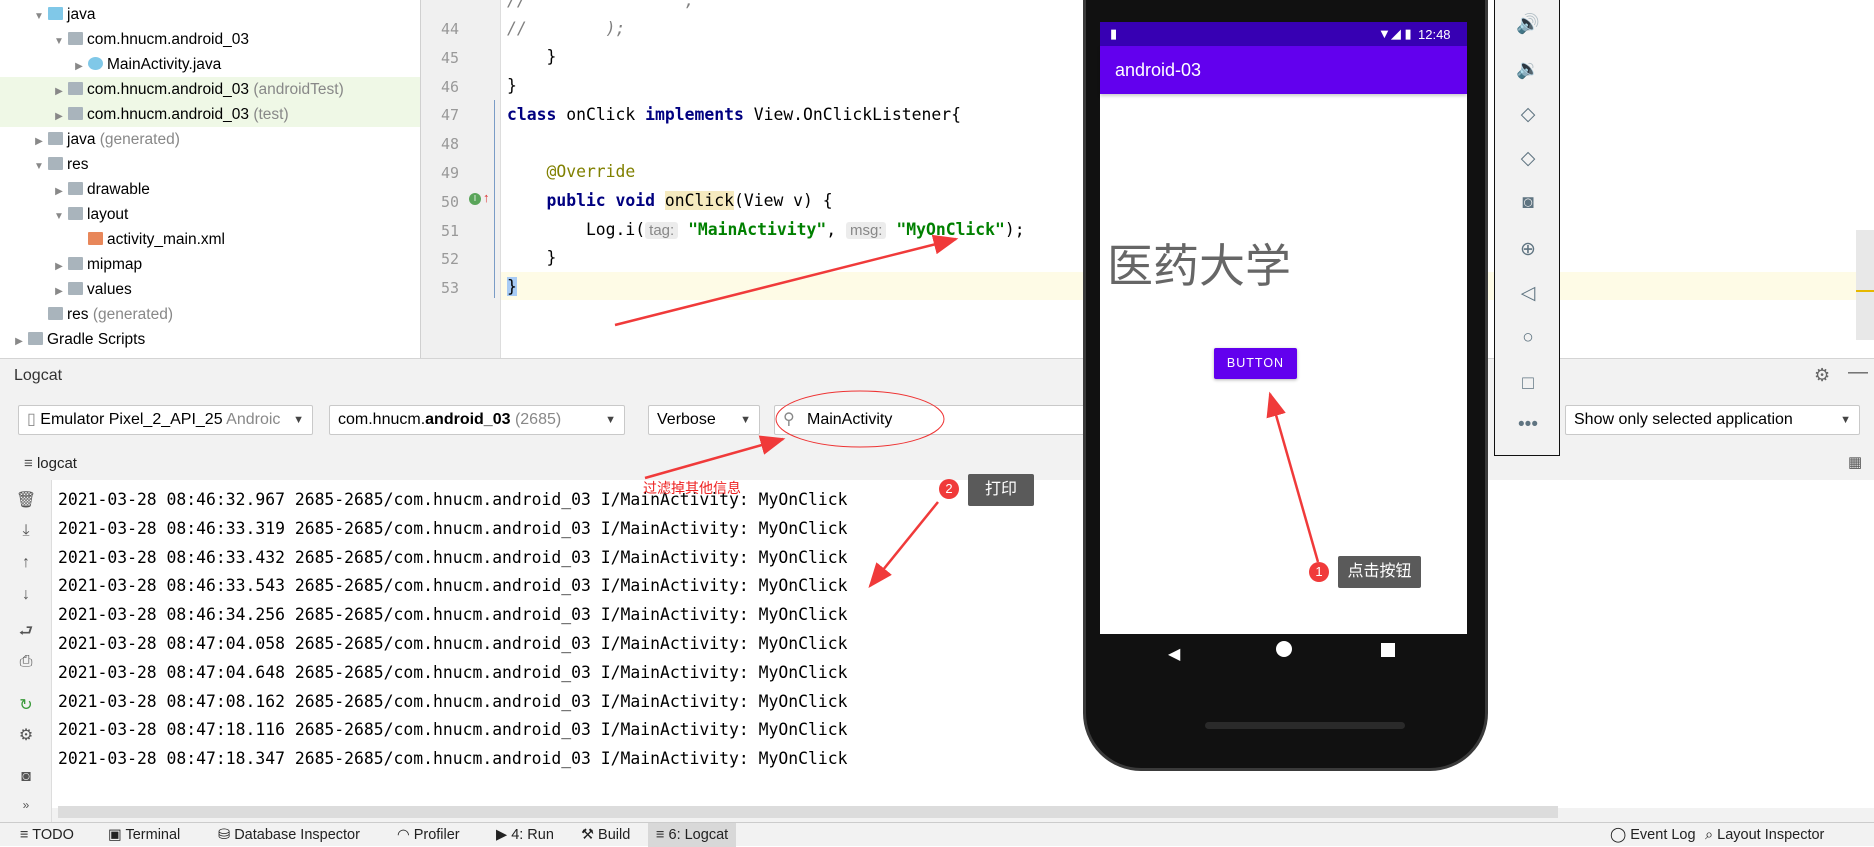  Describe the element at coordinates (786, 280) in the screenshot. I see `arrow-to-code` at that location.